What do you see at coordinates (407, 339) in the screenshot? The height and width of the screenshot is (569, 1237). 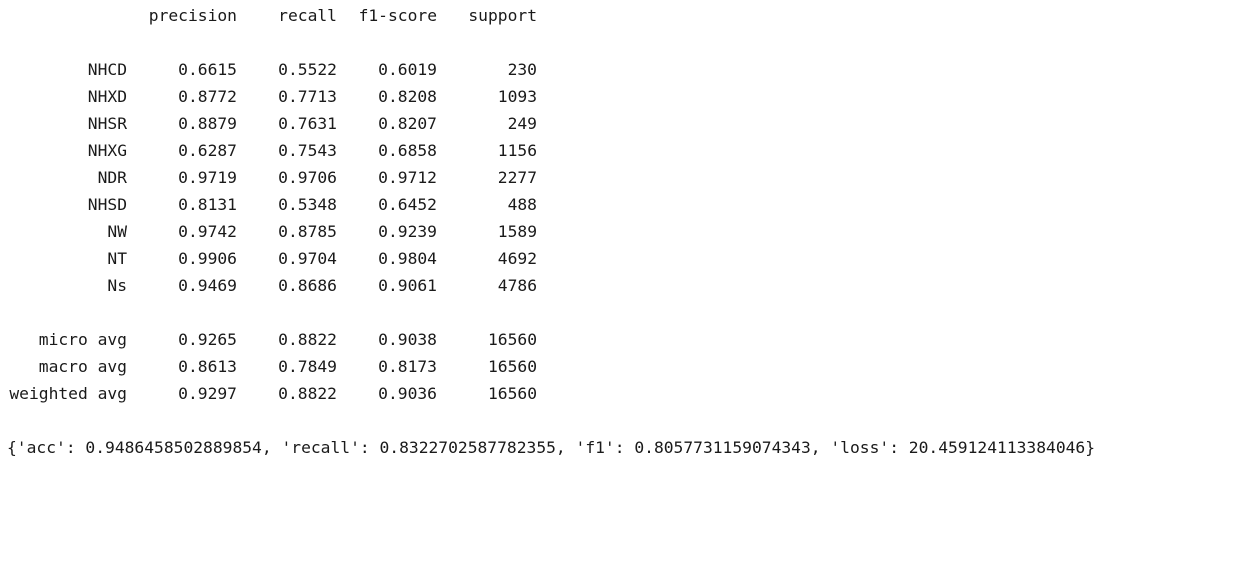 I see `row-f1: 0.9038` at bounding box center [407, 339].